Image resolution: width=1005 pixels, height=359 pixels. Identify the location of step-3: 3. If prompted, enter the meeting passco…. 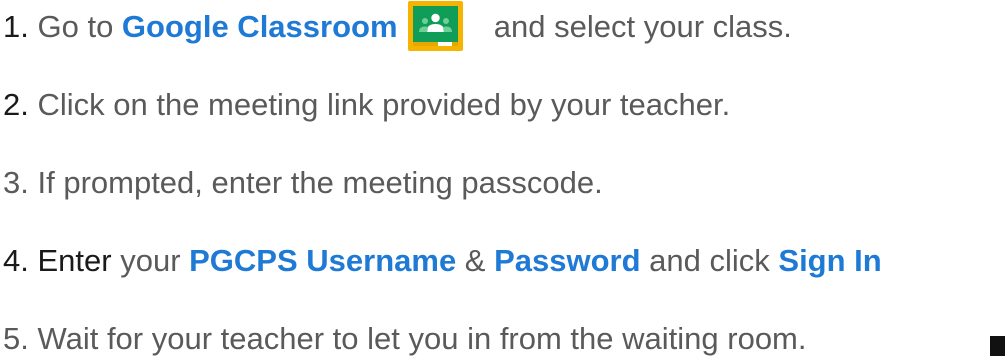
(303, 183).